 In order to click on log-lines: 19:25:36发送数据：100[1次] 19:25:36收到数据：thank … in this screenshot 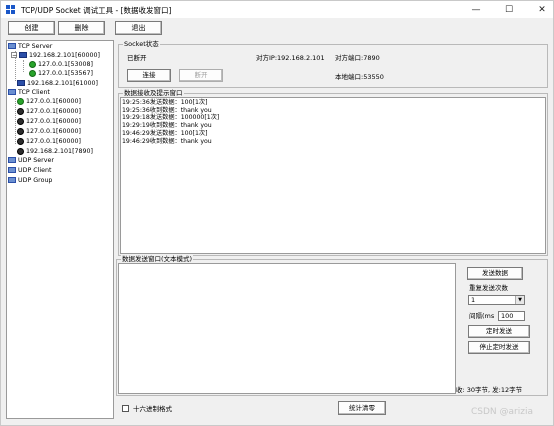, I will do `click(170, 122)`.